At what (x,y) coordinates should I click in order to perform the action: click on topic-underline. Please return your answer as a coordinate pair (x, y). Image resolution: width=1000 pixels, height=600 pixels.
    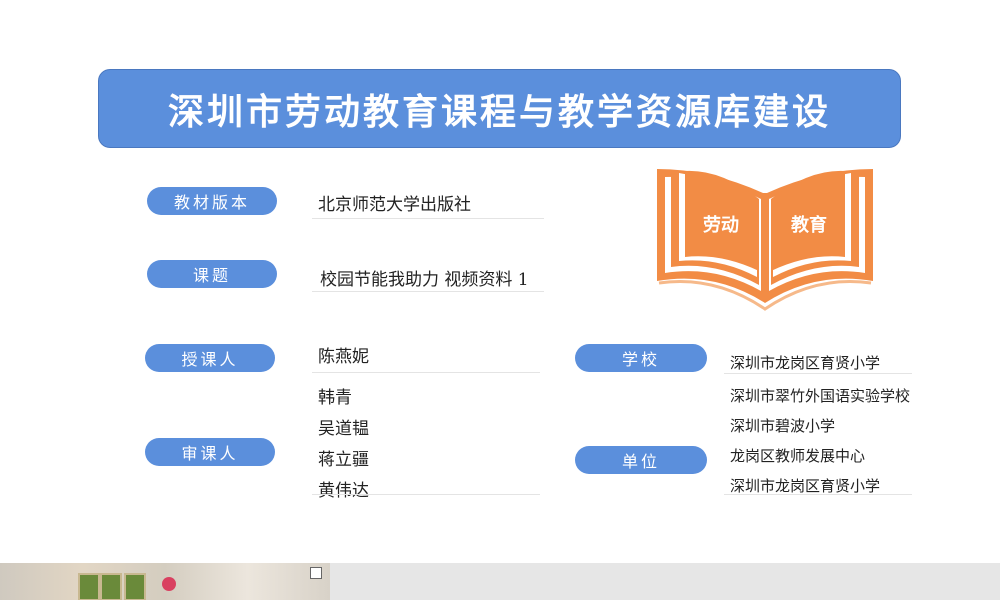
    Looking at the image, I should click on (428, 291).